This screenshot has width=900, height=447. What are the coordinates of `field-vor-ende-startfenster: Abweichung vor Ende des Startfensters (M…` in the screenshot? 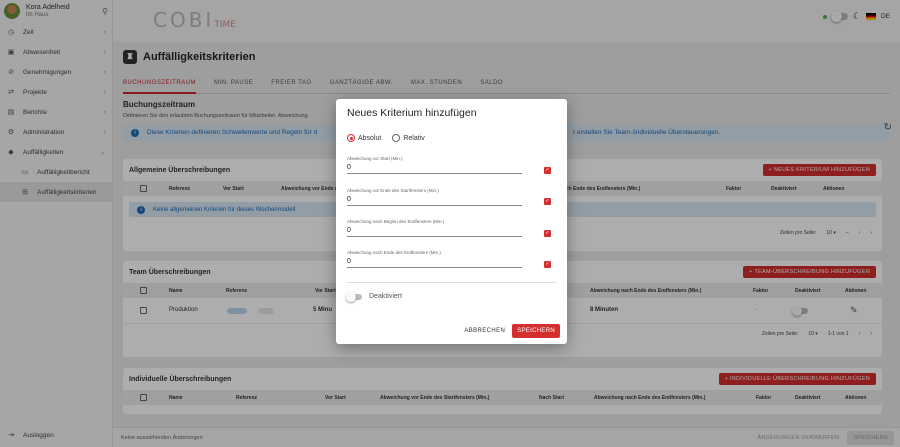 It's located at (434, 197).